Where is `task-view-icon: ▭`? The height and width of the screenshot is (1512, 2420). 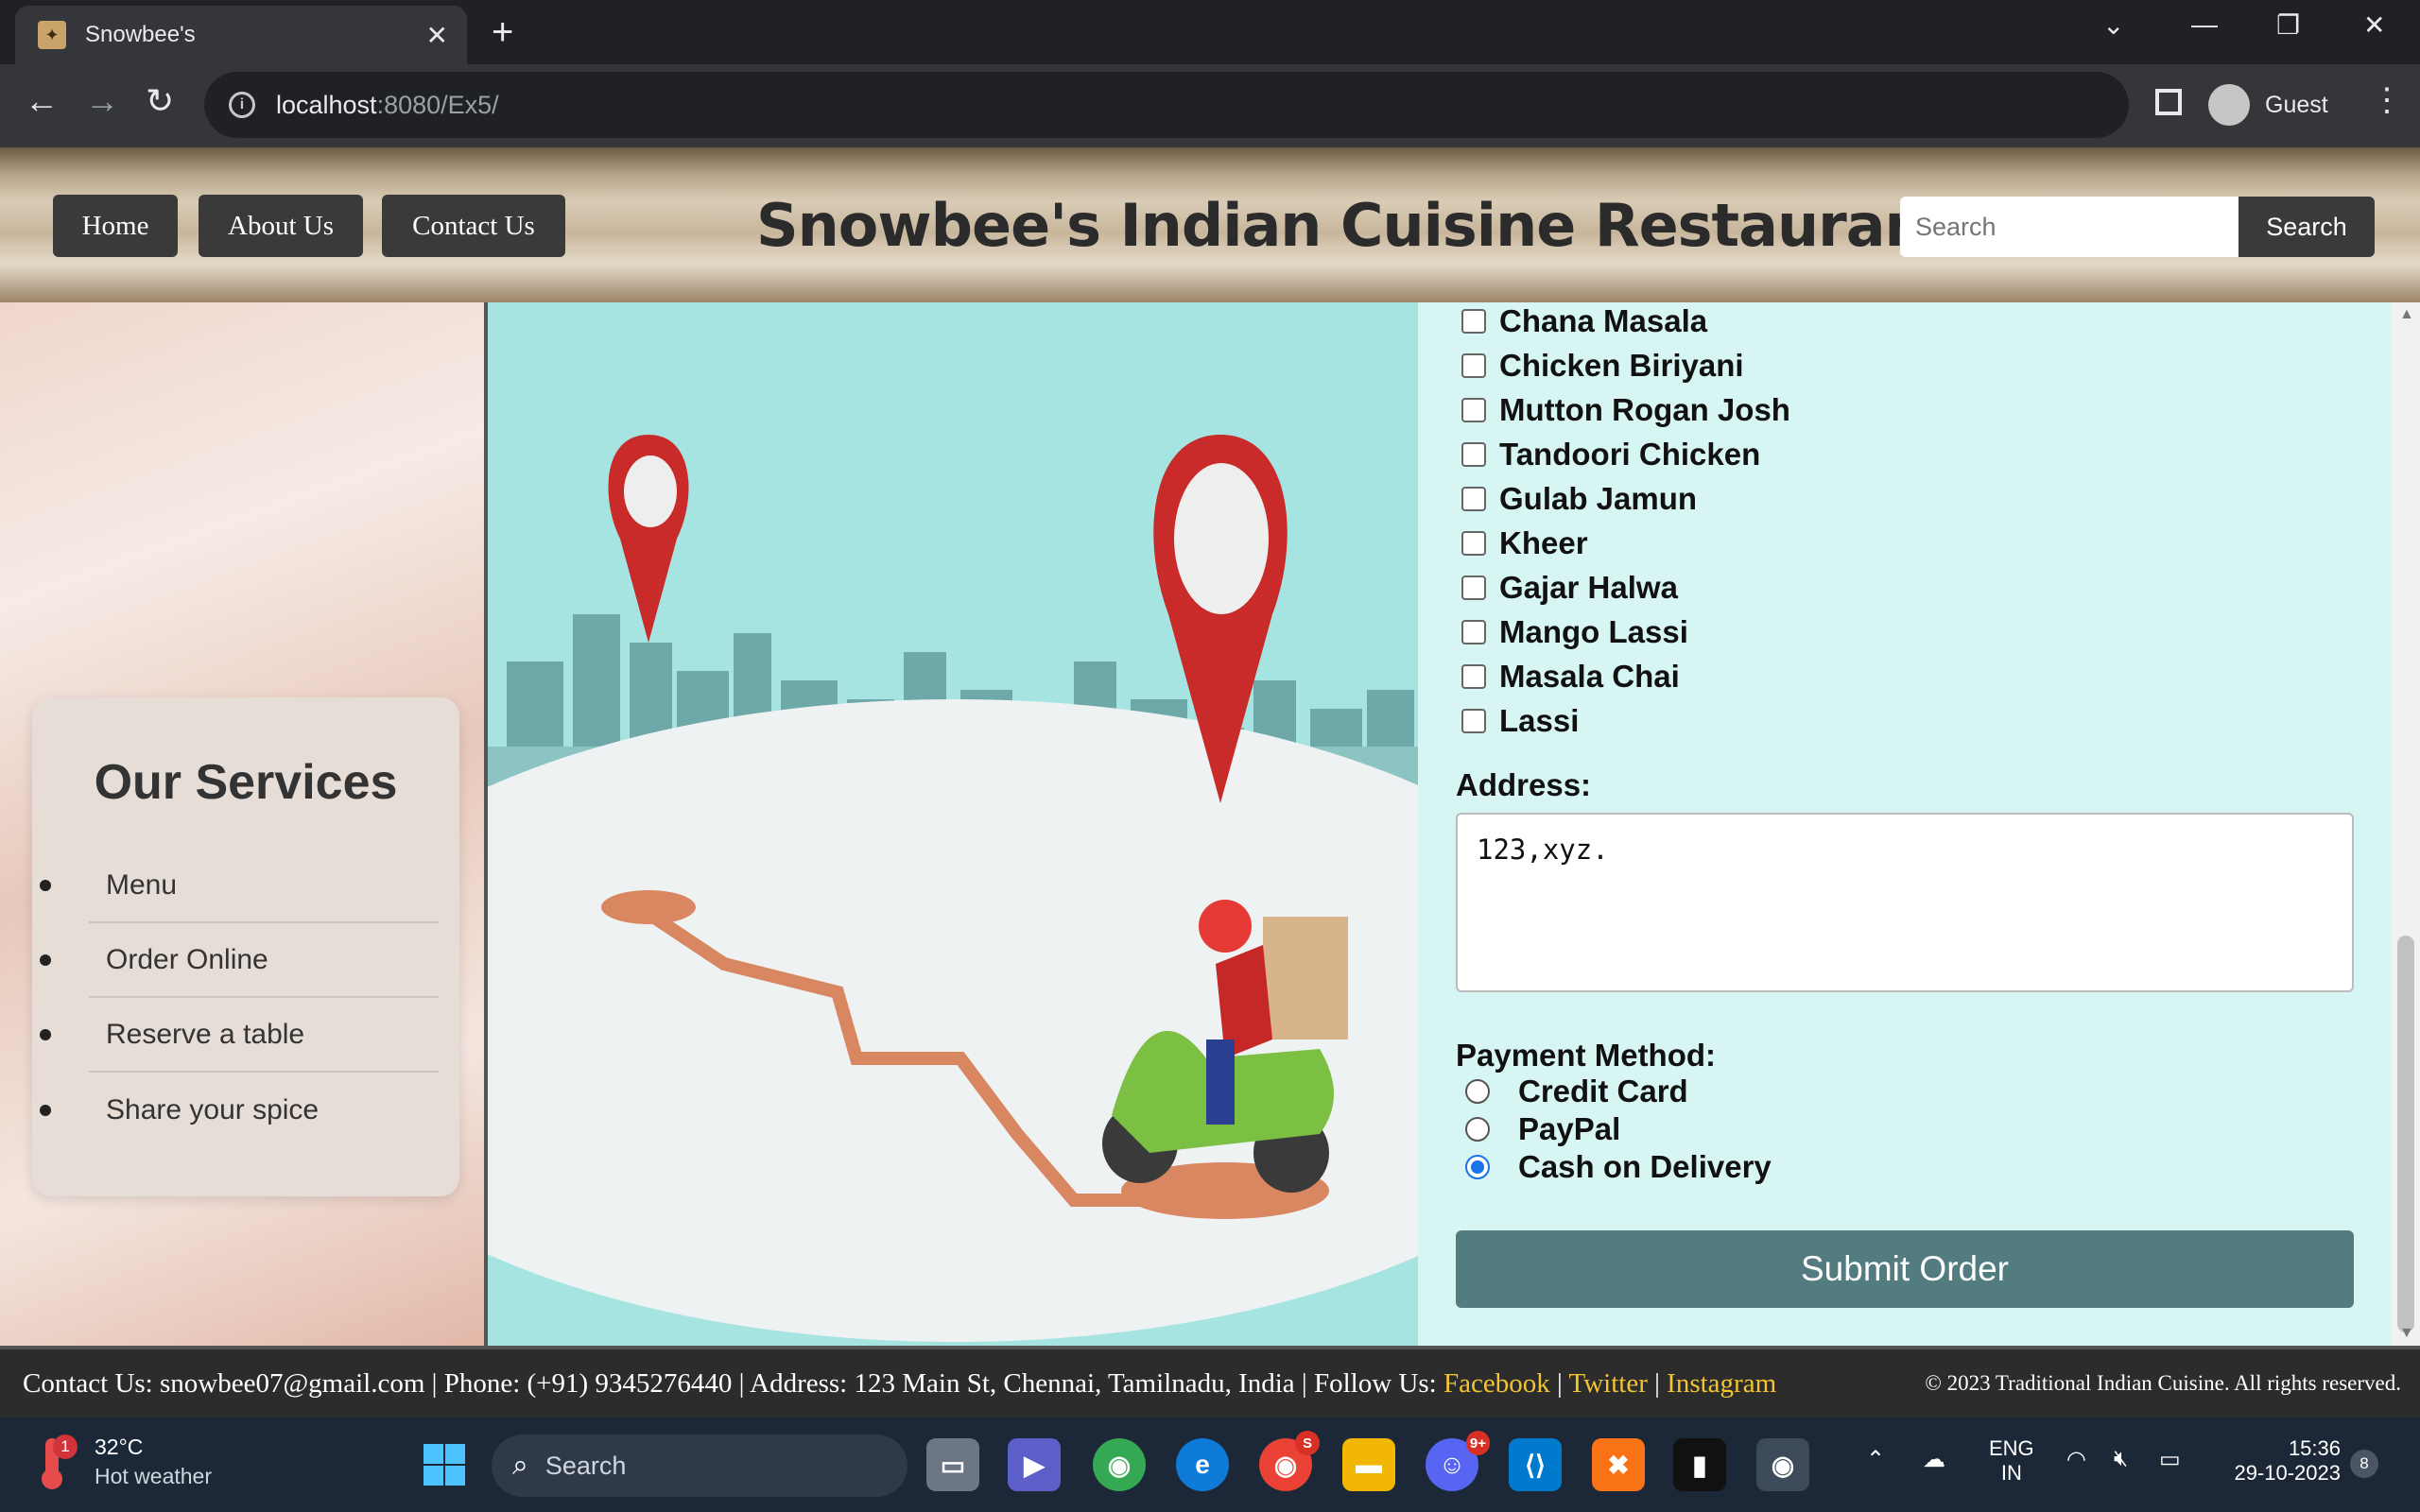
task-view-icon: ▭ is located at coordinates (952, 1464).